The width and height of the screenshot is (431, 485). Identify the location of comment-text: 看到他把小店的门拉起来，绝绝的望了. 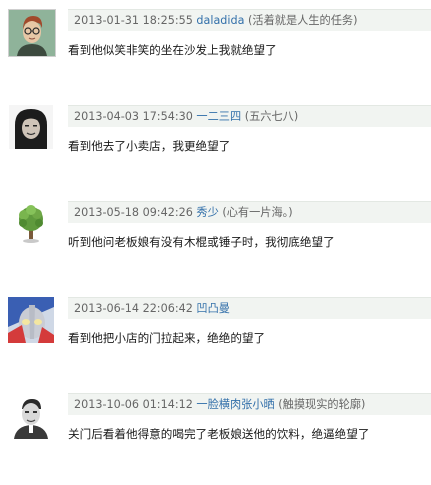
(167, 338).